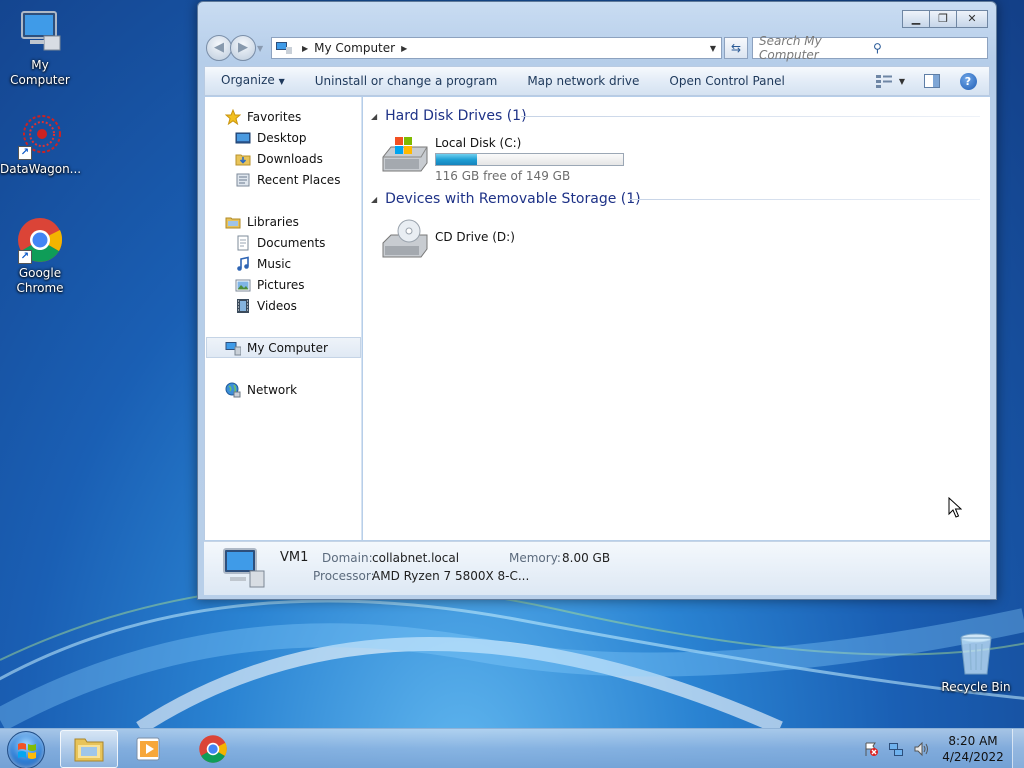 Image resolution: width=1024 pixels, height=768 pixels. I want to click on help-icon: ?, so click(968, 81).